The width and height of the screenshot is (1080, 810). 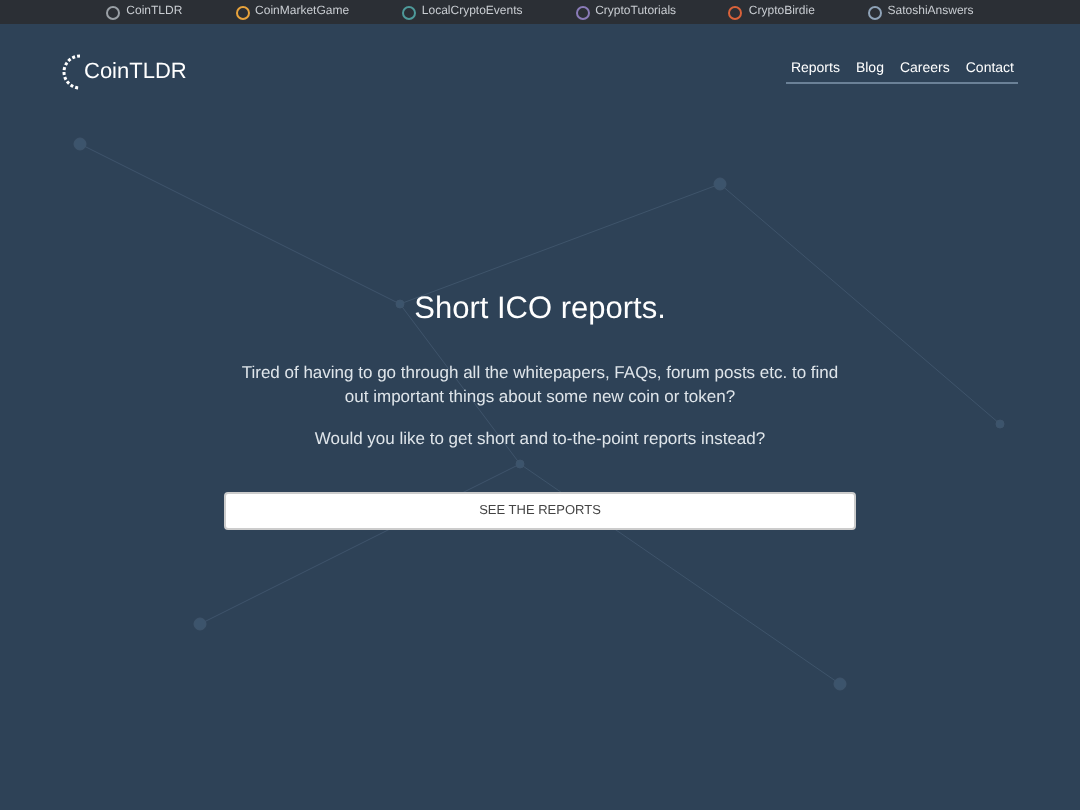 I want to click on hero-text: Tired of having to go through all the whitepapers, FAQs, forum posts etc. to find out important things about some new coin or token?, so click(x=540, y=384).